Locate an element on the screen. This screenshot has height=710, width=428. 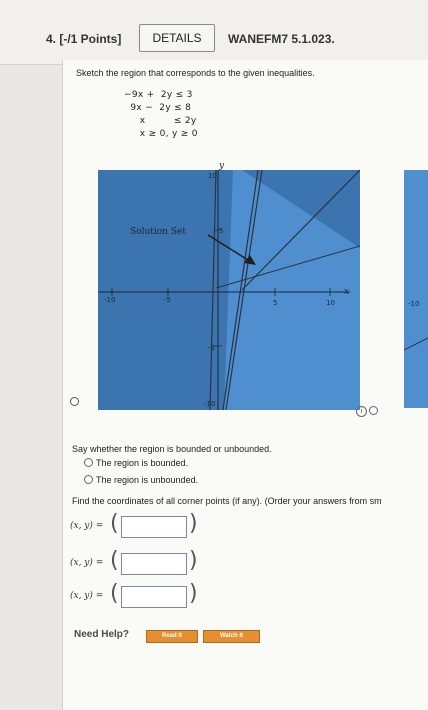
y-tick-label-neg-five: -5 is located at coordinates (211, 348).